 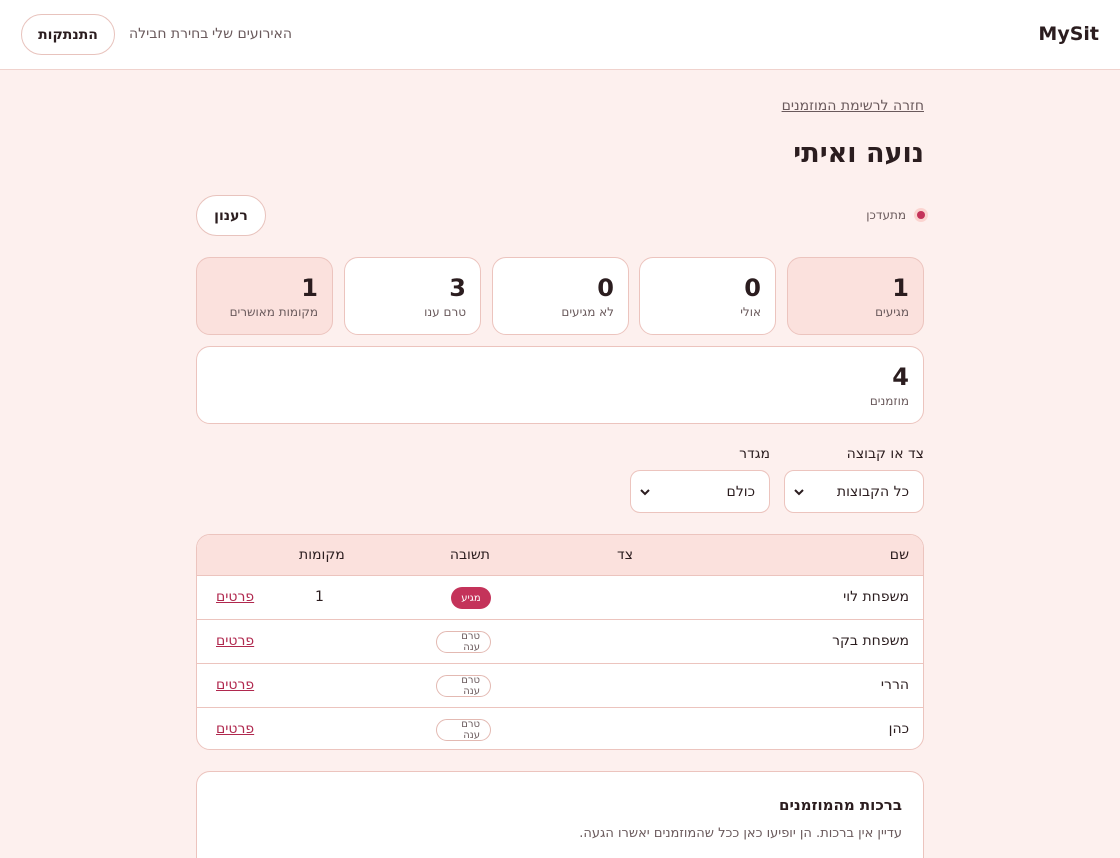 I want to click on column-header-name: שם, so click(x=899, y=555).